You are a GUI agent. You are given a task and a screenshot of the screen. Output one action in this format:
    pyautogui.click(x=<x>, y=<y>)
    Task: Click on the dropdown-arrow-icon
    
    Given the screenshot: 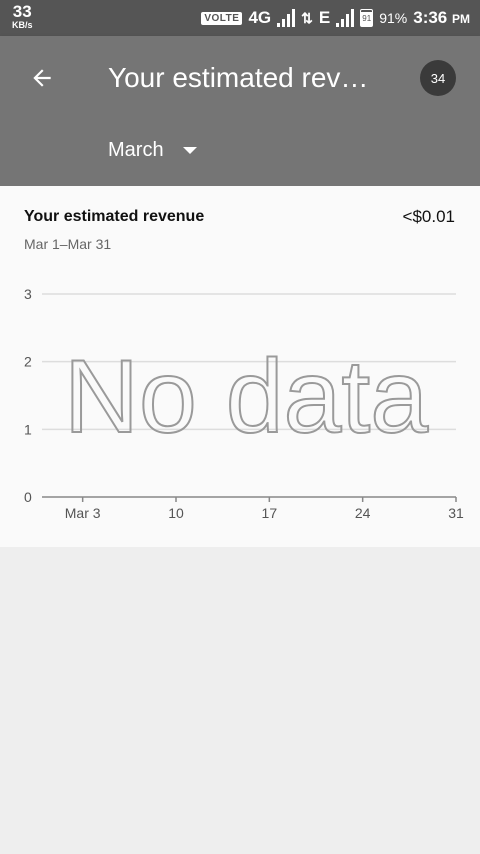 What is the action you would take?
    pyautogui.click(x=189, y=150)
    